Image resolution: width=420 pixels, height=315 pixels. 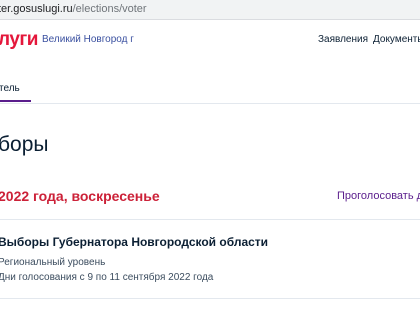 What do you see at coordinates (53, 262) in the screenshot?
I see `election-level: Региональный уровень` at bounding box center [53, 262].